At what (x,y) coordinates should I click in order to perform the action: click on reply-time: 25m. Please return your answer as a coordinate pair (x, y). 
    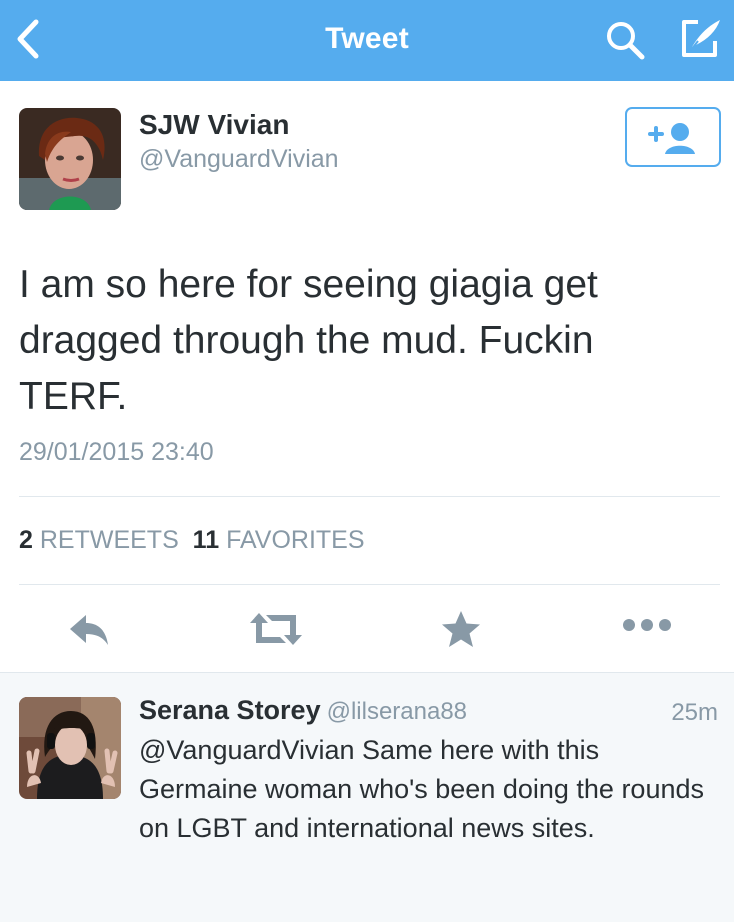
    Looking at the image, I should click on (694, 712).